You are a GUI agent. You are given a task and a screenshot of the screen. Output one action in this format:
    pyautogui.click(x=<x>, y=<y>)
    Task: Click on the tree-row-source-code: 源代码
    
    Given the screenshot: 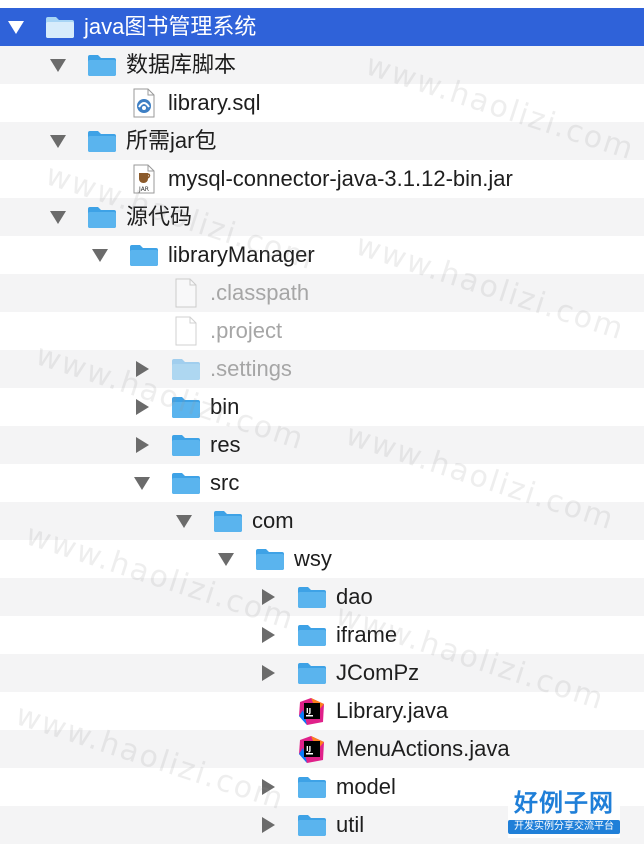 What is the action you would take?
    pyautogui.click(x=322, y=217)
    